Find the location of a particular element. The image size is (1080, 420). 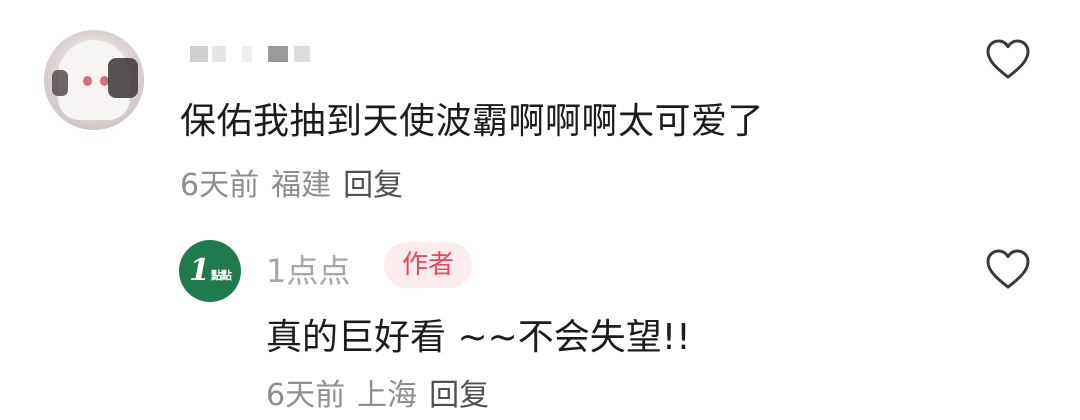

comment-location: 福建 is located at coordinates (301, 185).